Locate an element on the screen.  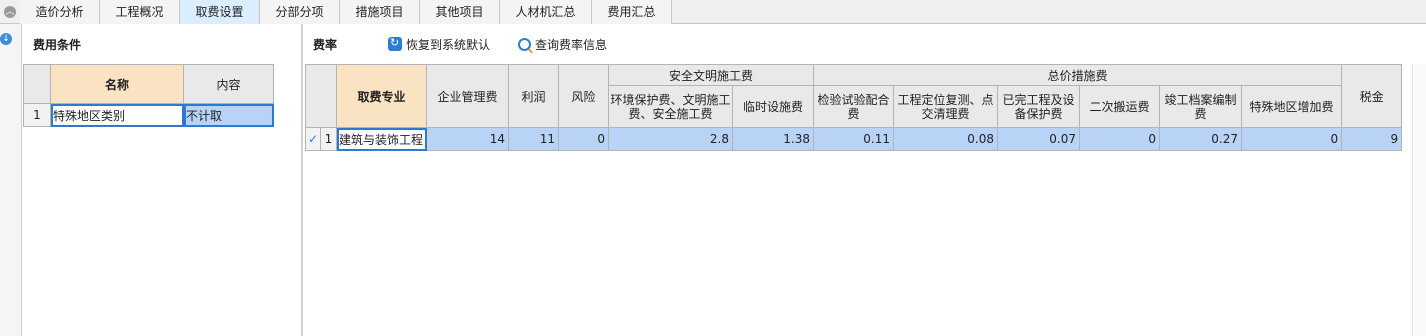
profit-cell: 11 is located at coordinates (533, 139).